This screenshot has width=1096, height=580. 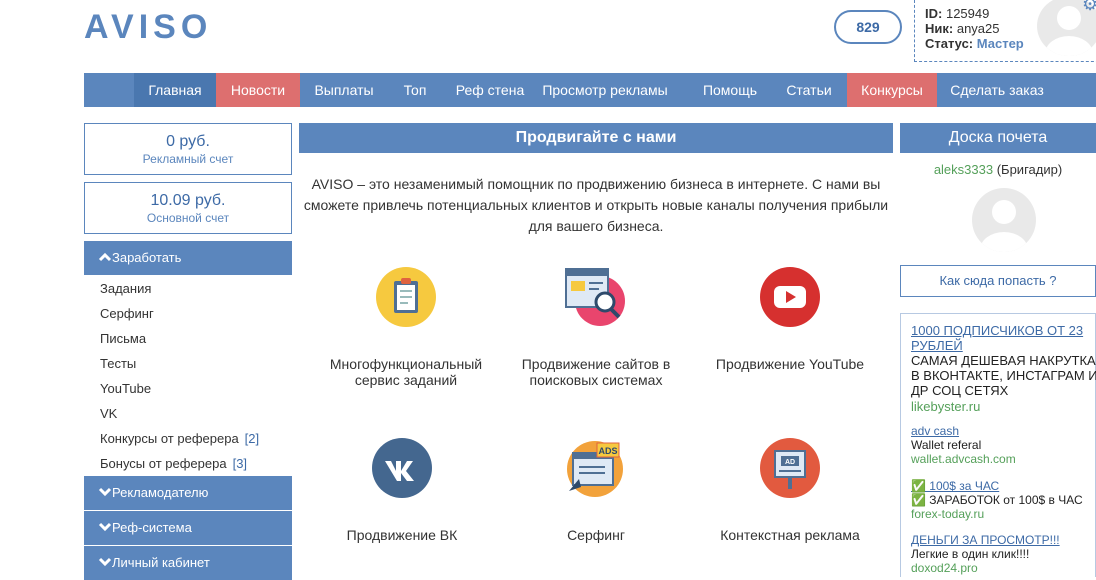 I want to click on nav-make-order: Сделать заказ, so click(x=997, y=90).